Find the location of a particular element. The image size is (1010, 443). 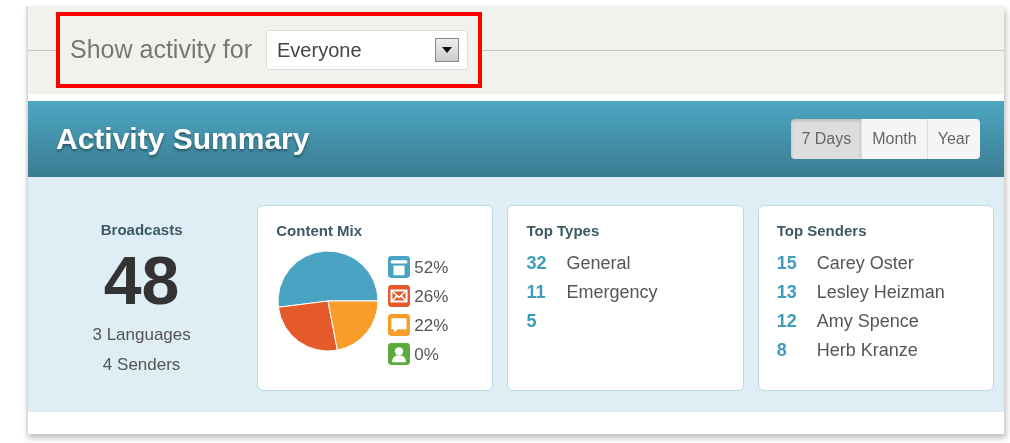

caret-icon is located at coordinates (447, 50).